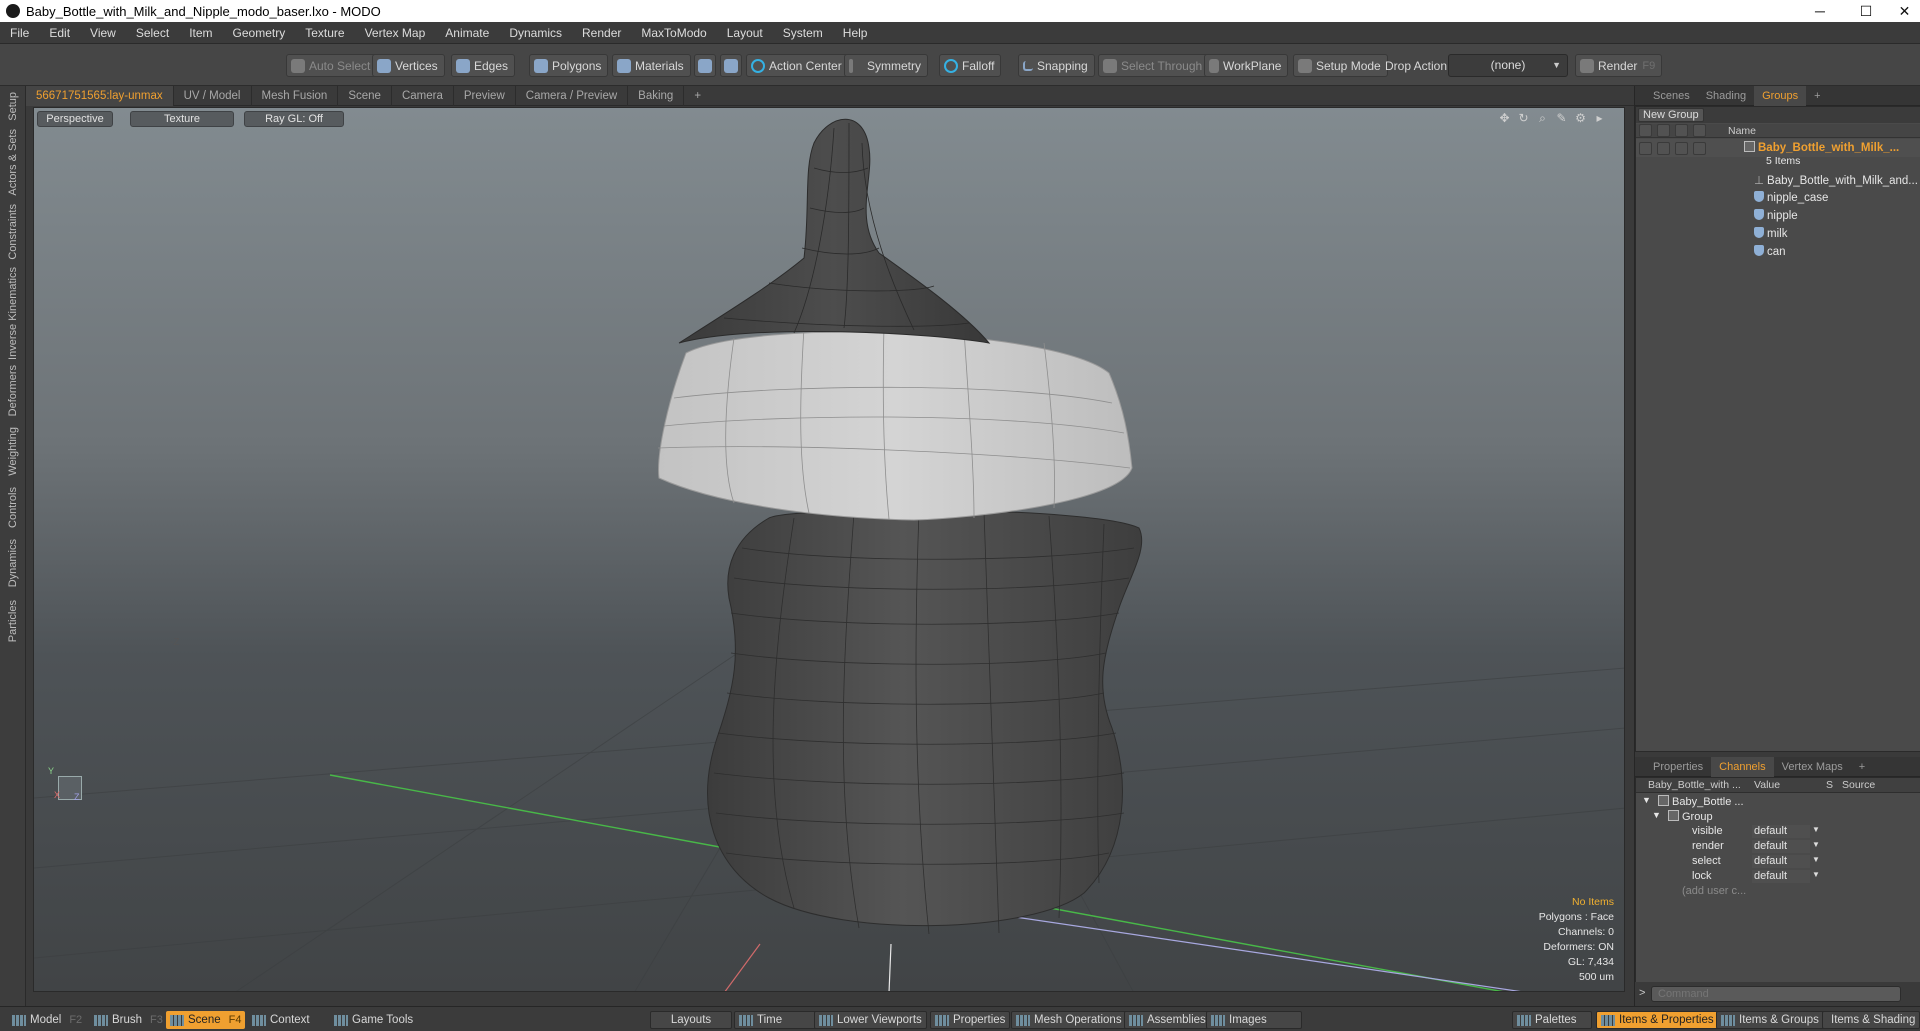  What do you see at coordinates (1254, 1020) in the screenshot?
I see `images-button: Images` at bounding box center [1254, 1020].